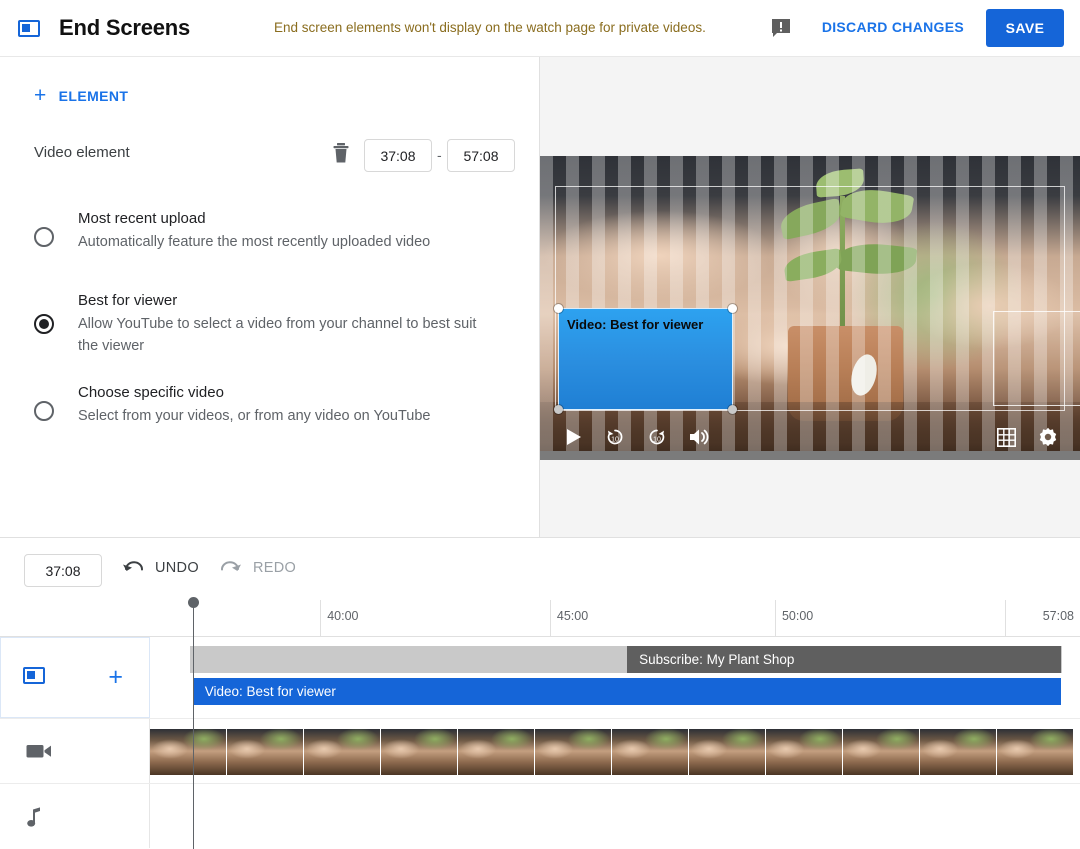 The image size is (1080, 849). I want to click on track-audio, so click(540, 816).